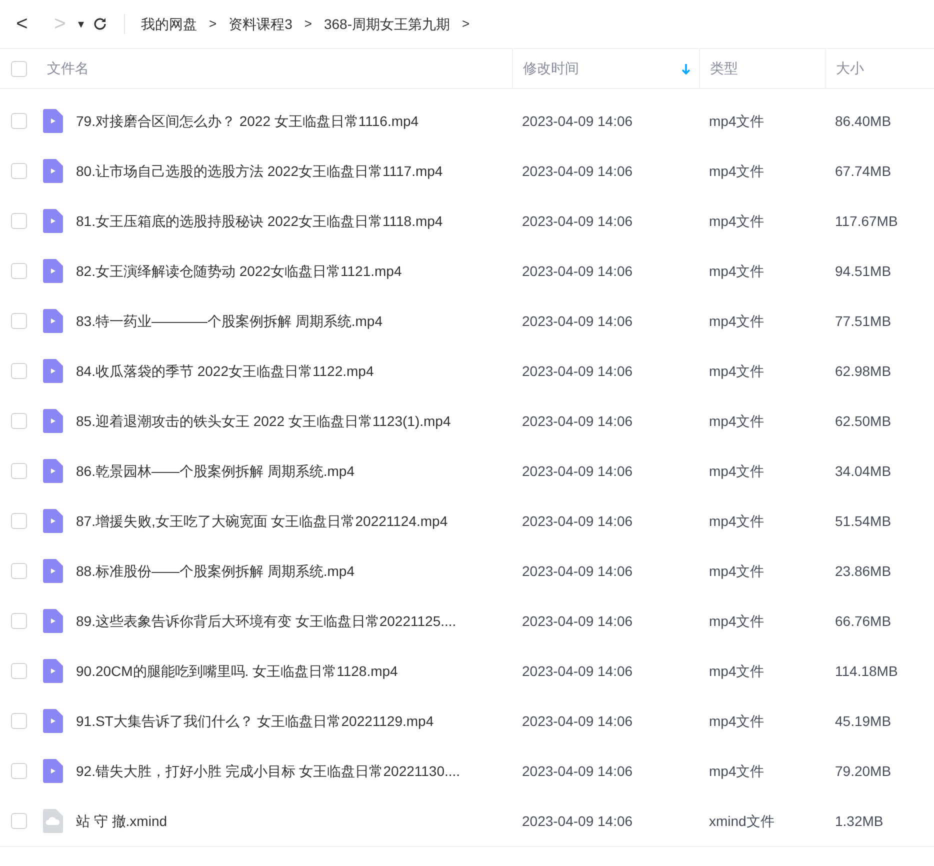  I want to click on file-row: 83.特一药业————个股案例拆解 周期系统.mp4 2023-04-09 14:06 mp4文件 77.51MB, so click(467, 321).